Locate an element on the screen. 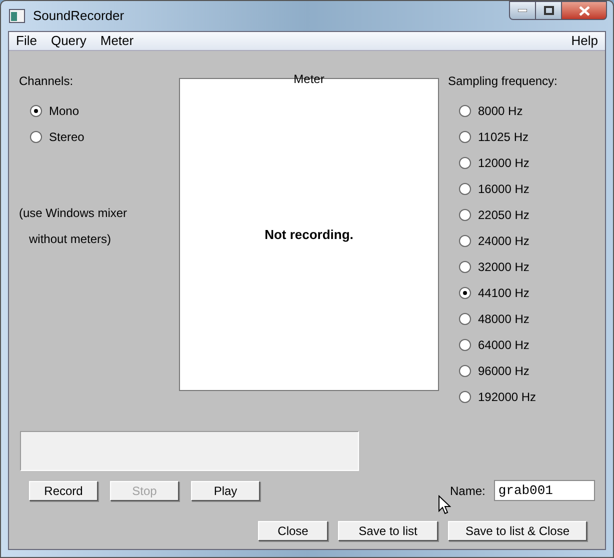  close-button is located at coordinates (584, 10).